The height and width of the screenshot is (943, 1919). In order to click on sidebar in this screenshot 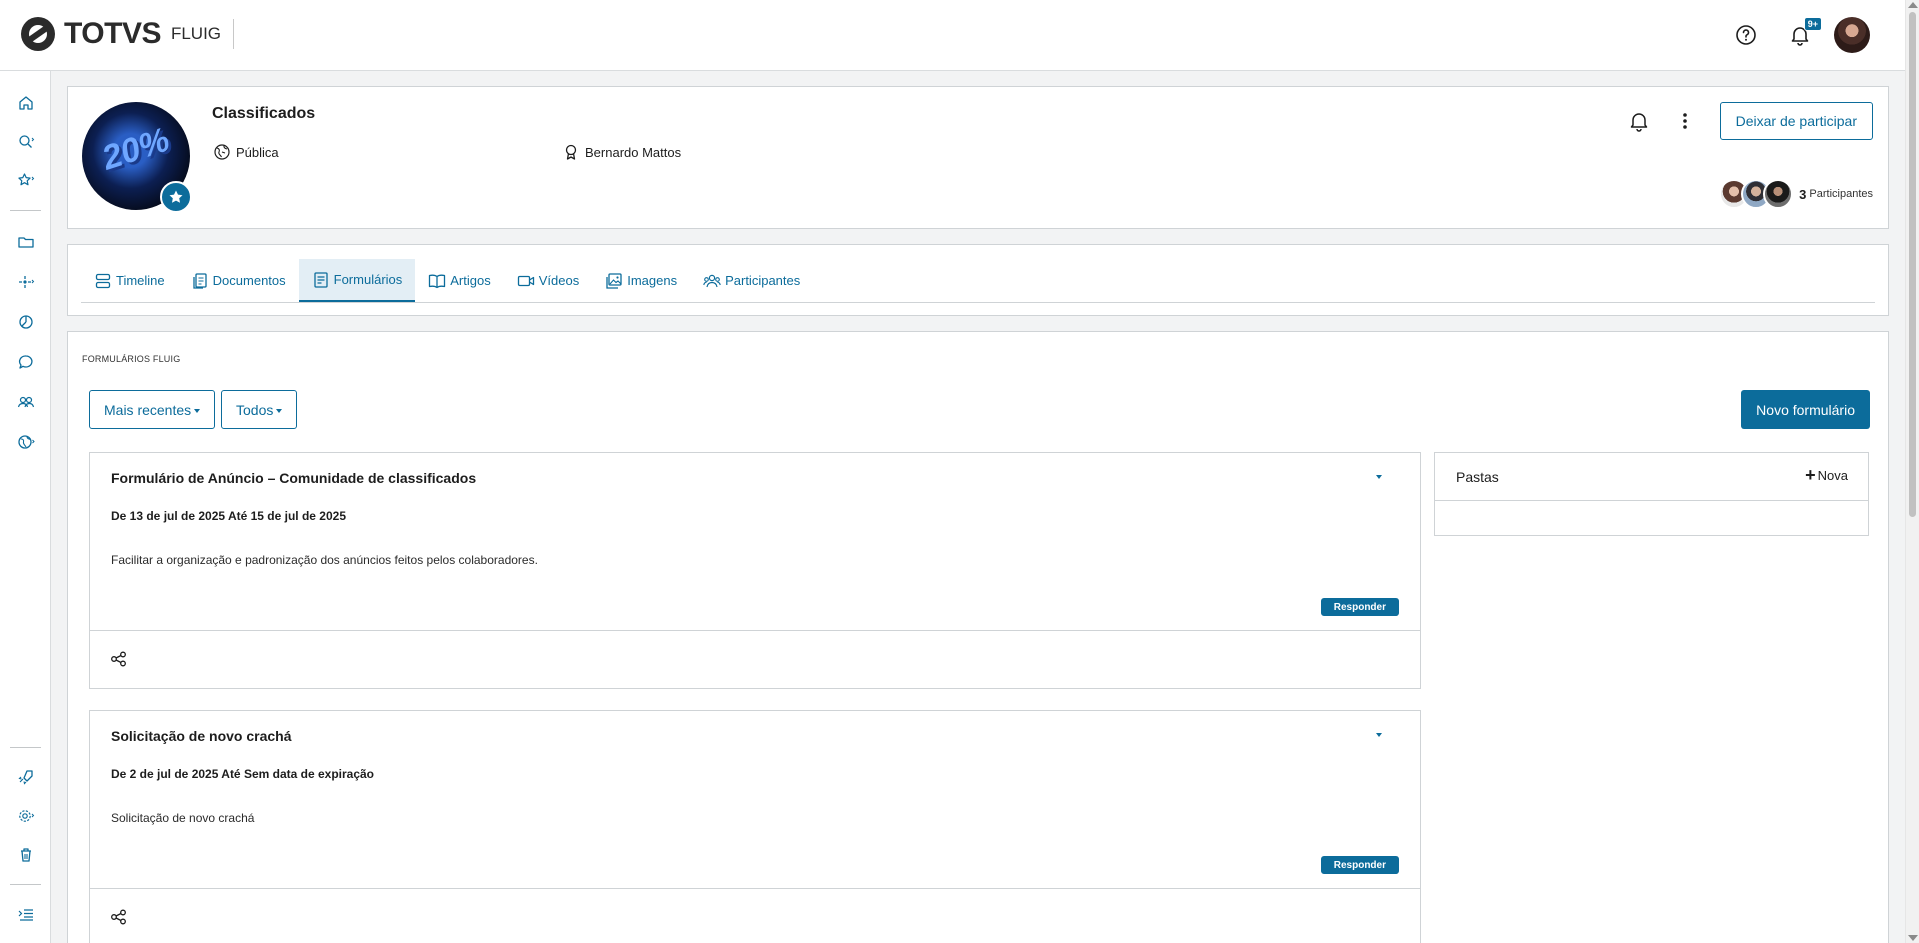, I will do `click(25, 507)`.